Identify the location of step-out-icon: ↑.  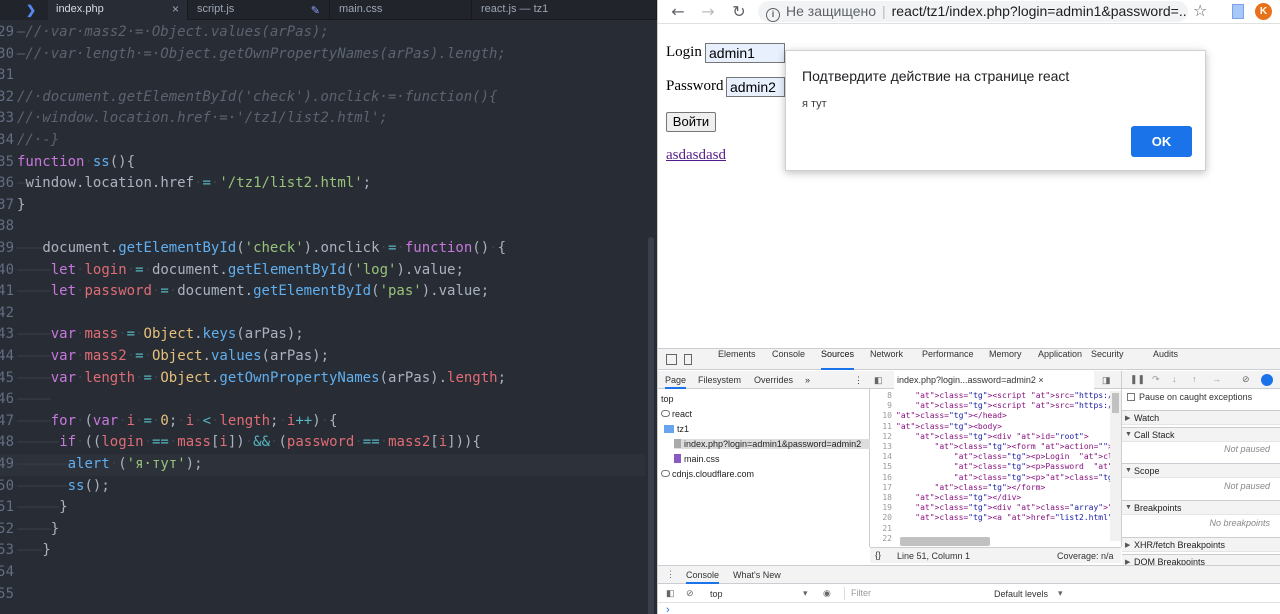
(1194, 379).